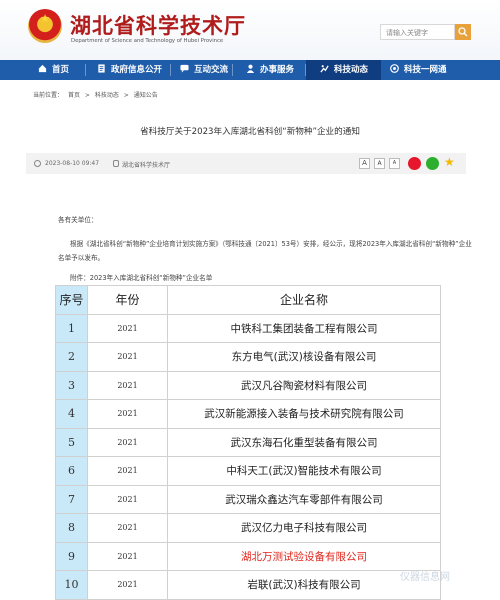 This screenshot has width=500, height=600. I want to click on nav-interaction: 互动交流, so click(204, 70).